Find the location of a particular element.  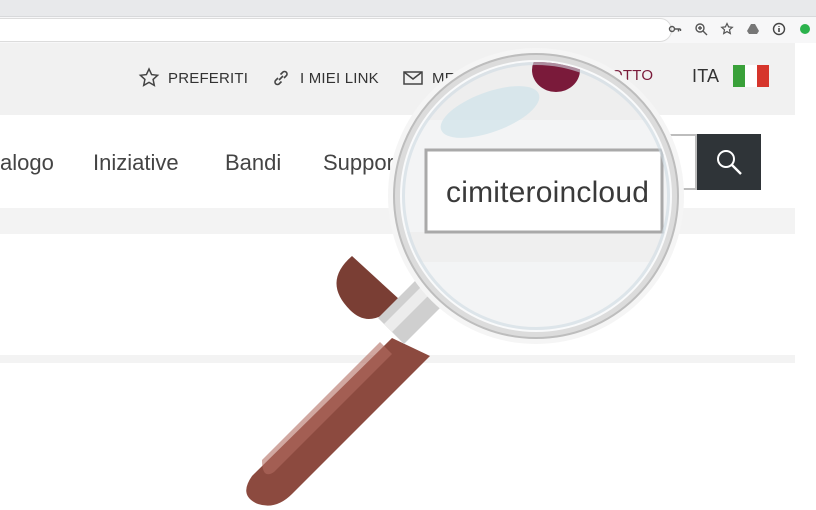

magnified-search-query: cimiteroincloud is located at coordinates (548, 192).